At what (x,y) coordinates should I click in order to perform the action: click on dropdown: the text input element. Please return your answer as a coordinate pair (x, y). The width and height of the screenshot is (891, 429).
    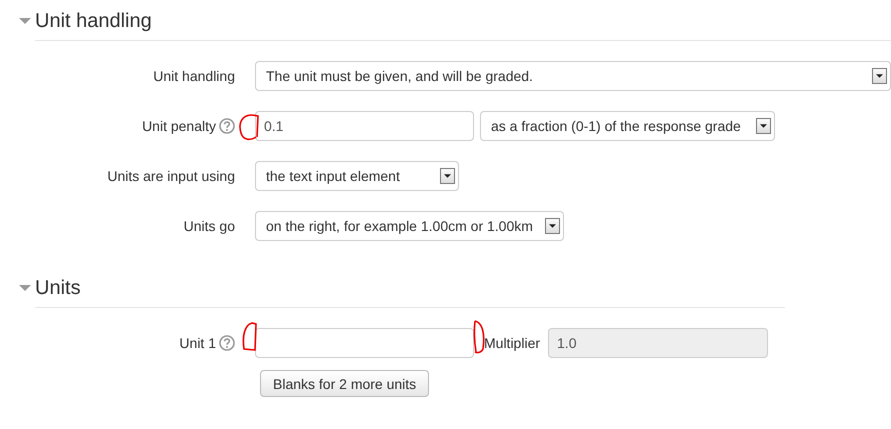
    Looking at the image, I should click on (357, 176).